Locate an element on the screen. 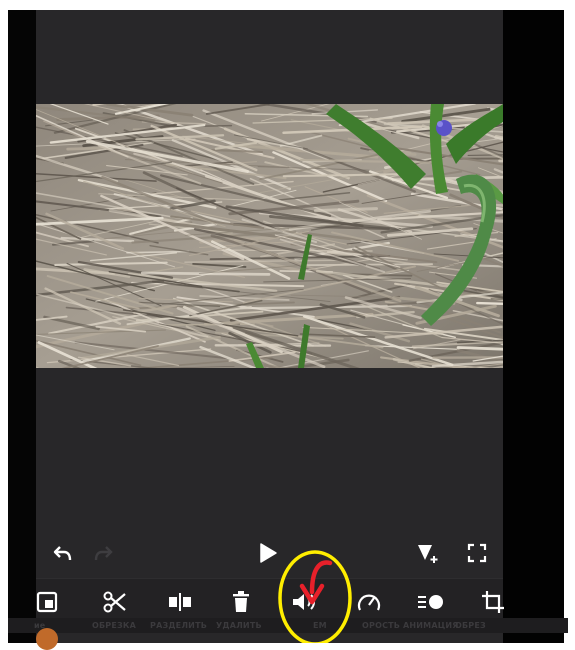  playback-controls is located at coordinates (269, 552).